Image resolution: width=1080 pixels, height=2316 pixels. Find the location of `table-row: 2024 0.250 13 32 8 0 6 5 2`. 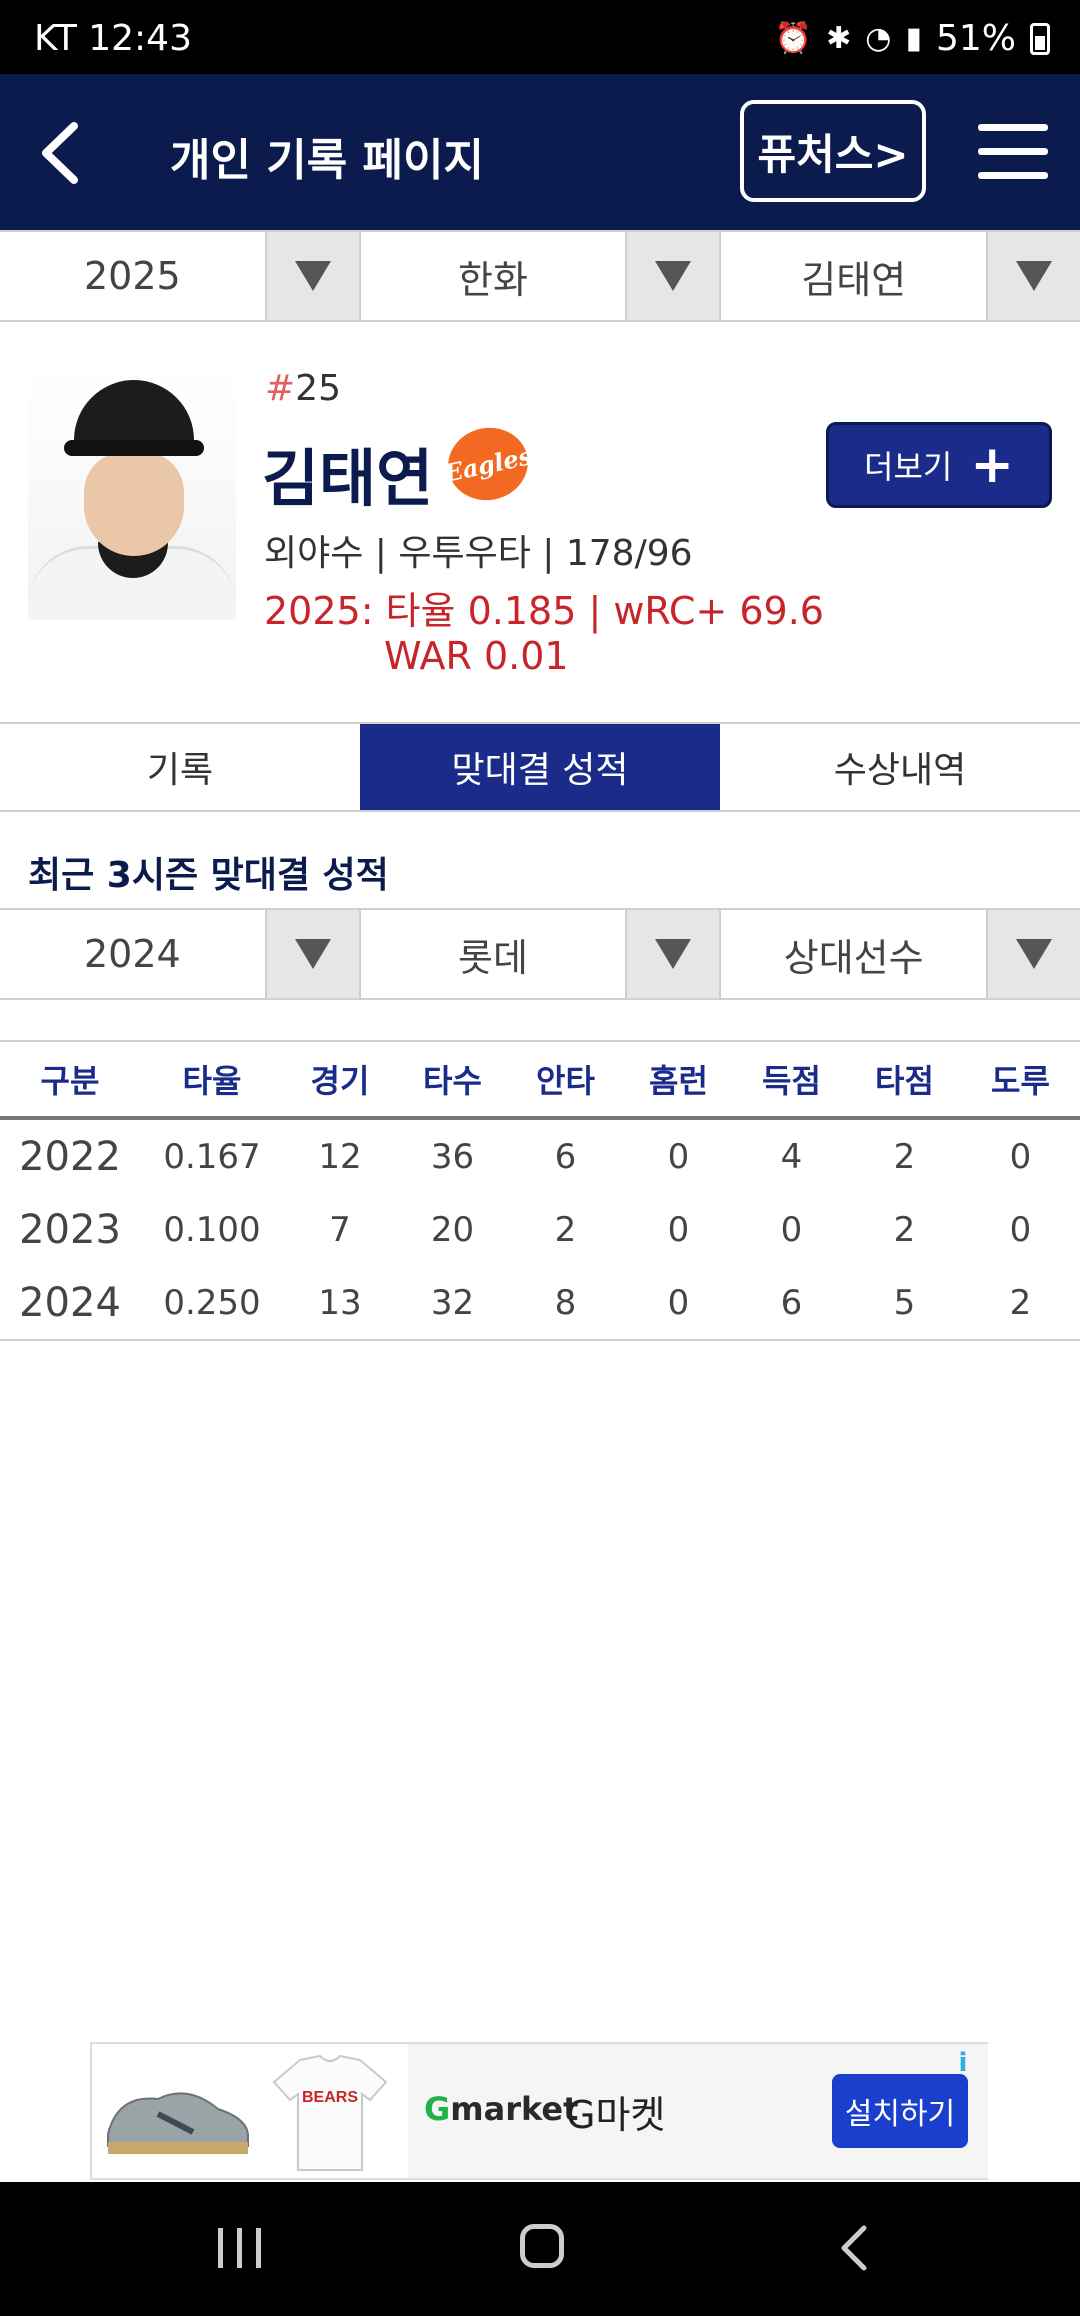

table-row: 2024 0.250 13 32 8 0 6 5 2 is located at coordinates (540, 1302).